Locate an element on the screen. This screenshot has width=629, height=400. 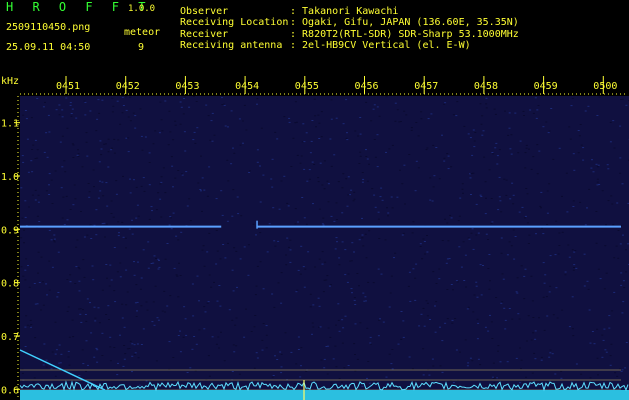
time-tick-label-0455: 0455 is located at coordinates (307, 86).